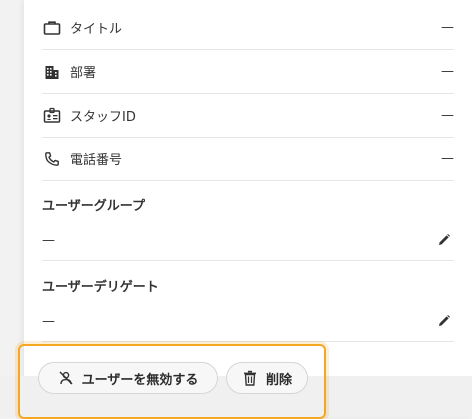  What do you see at coordinates (52, 116) in the screenshot?
I see `id-badge-icon` at bounding box center [52, 116].